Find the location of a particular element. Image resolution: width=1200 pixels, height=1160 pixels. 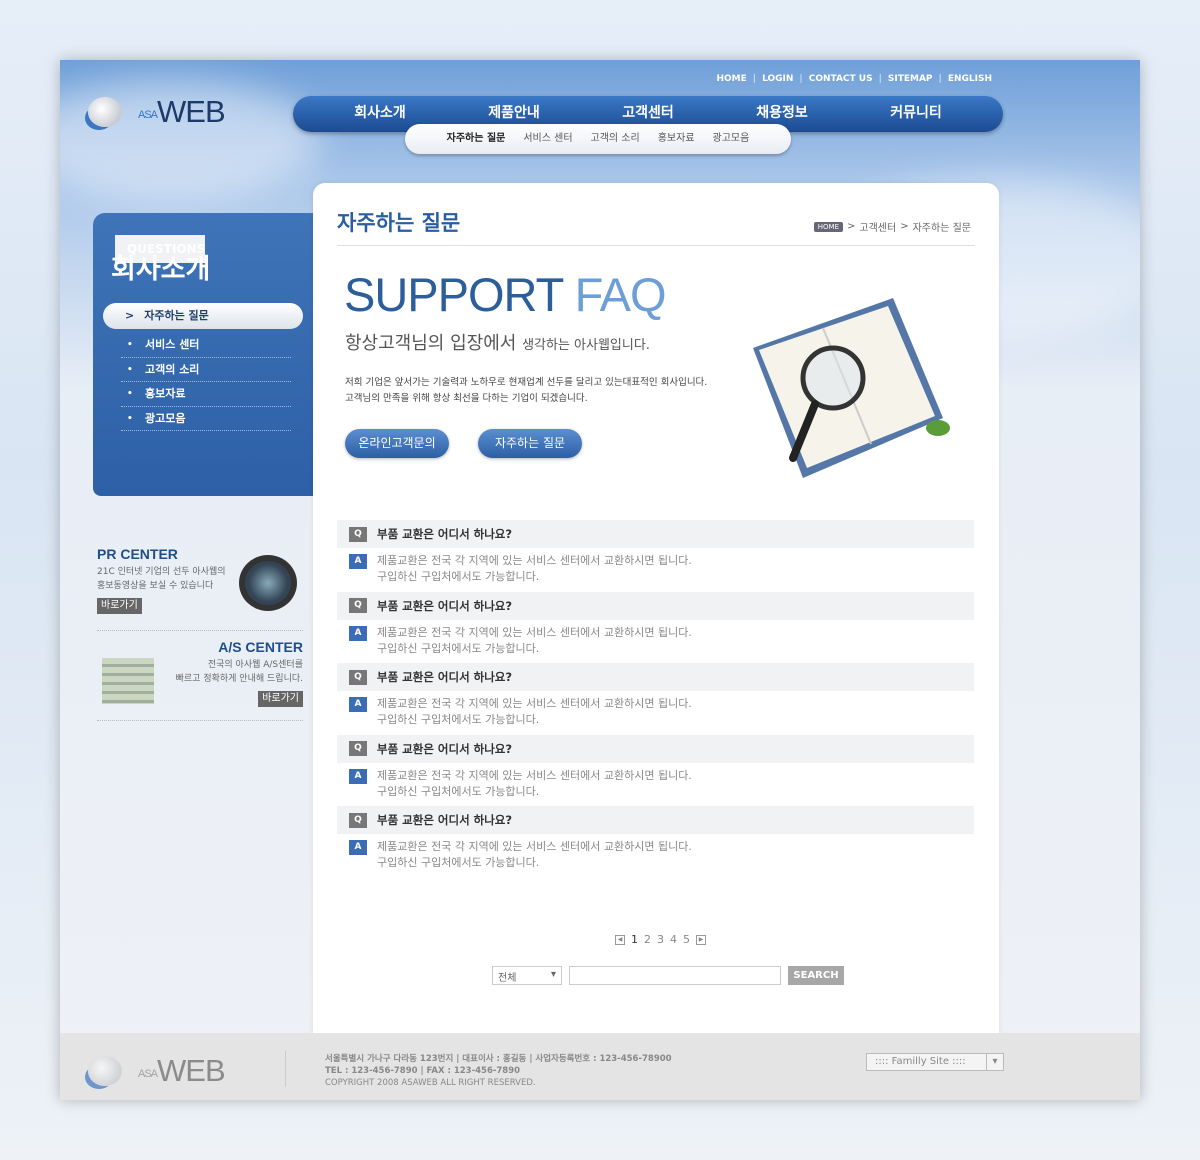

side-item-service: 서비스 센터 is located at coordinates (206, 345).